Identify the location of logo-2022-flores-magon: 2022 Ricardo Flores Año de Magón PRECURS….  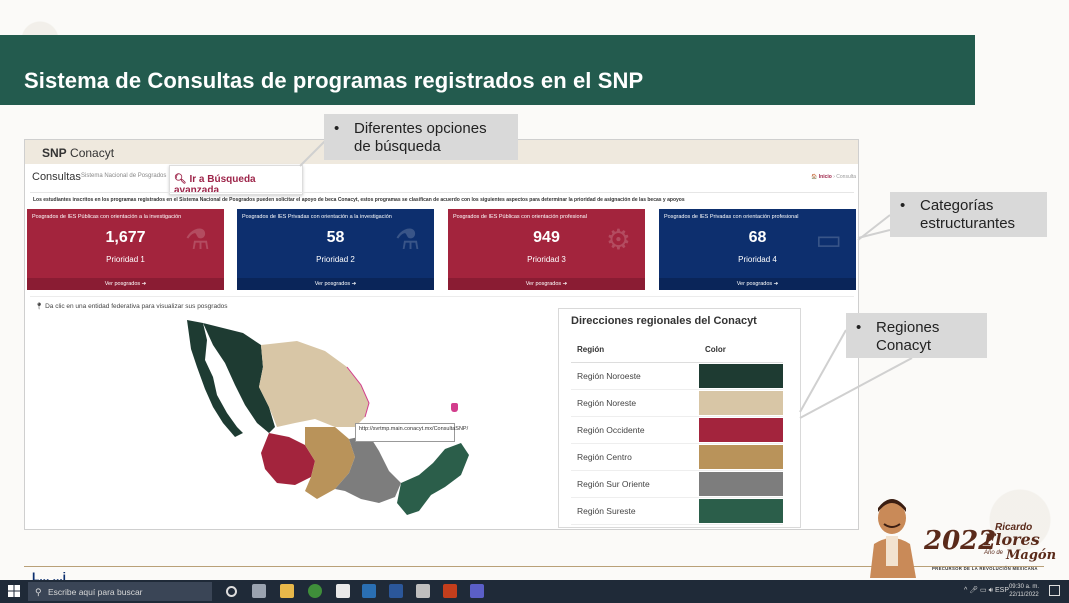
(959, 536).